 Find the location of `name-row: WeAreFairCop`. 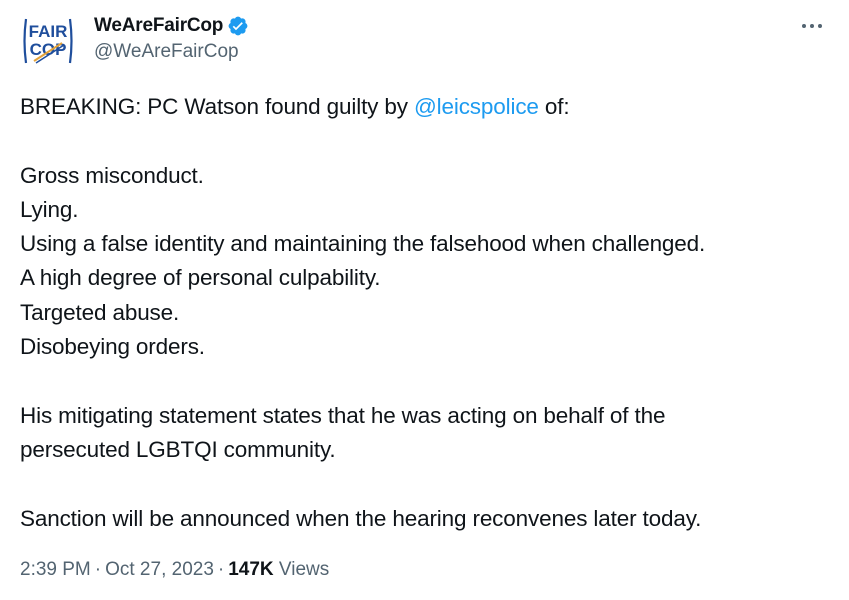

name-row: WeAreFairCop is located at coordinates (171, 26).